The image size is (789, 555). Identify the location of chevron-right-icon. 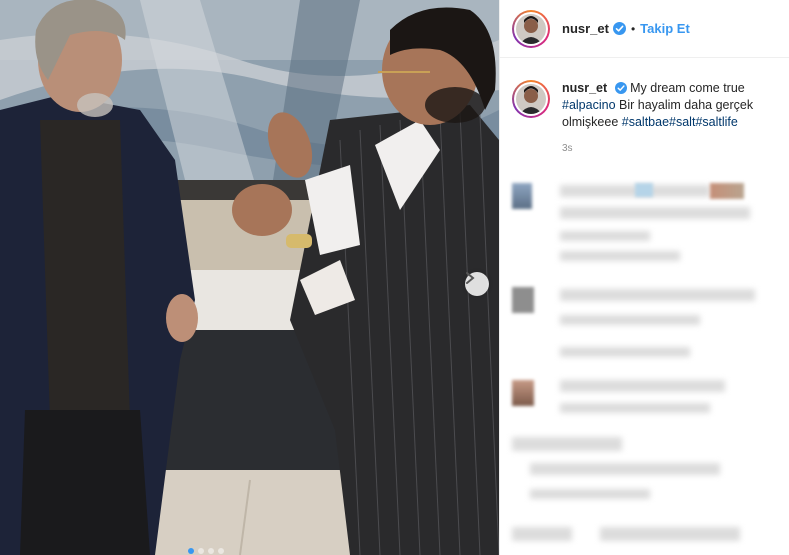
(470, 278).